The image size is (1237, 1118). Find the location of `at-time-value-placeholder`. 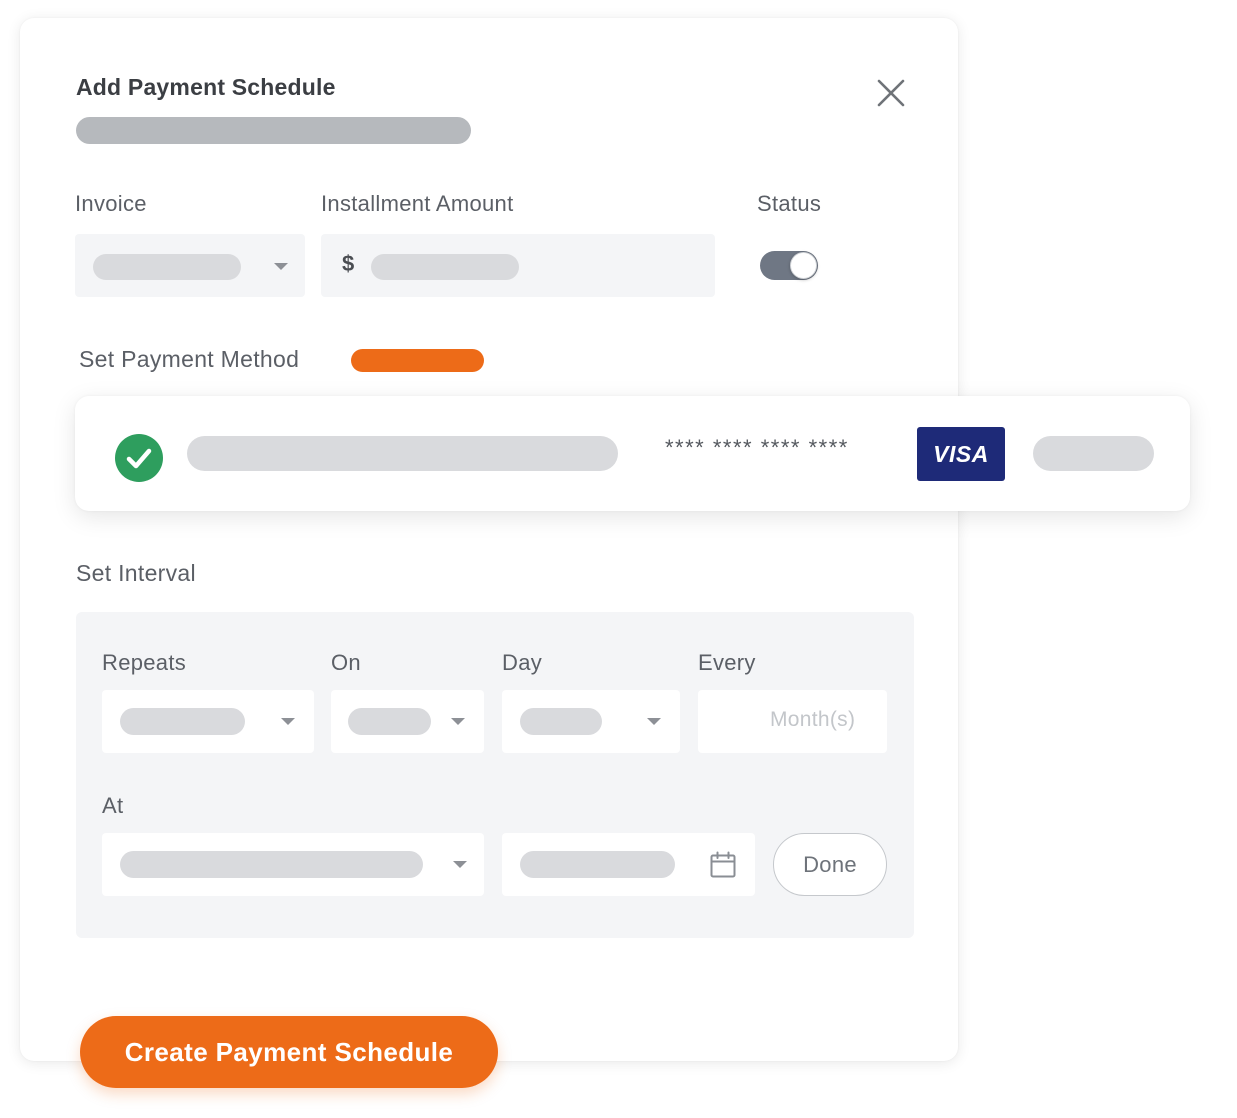

at-time-value-placeholder is located at coordinates (271, 864).